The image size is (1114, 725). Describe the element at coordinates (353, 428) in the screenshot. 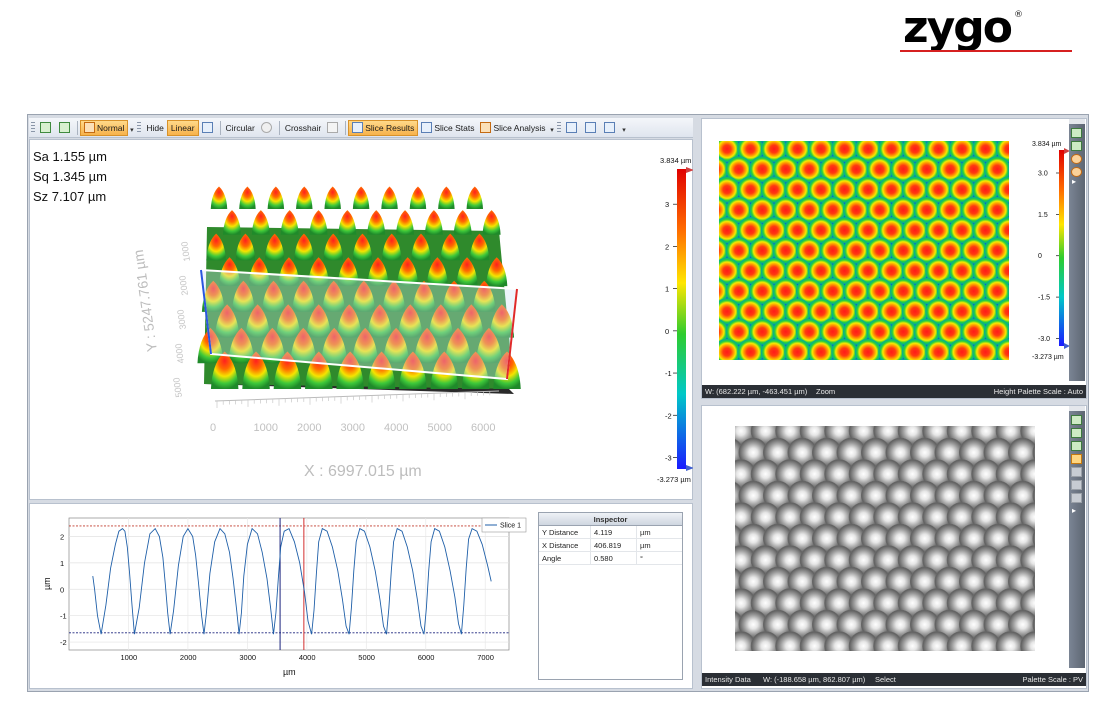

I see `x-tick-label: 3000` at that location.